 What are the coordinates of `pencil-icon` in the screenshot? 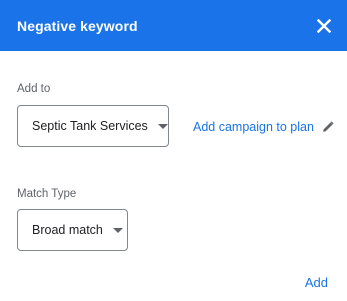 It's located at (328, 127).